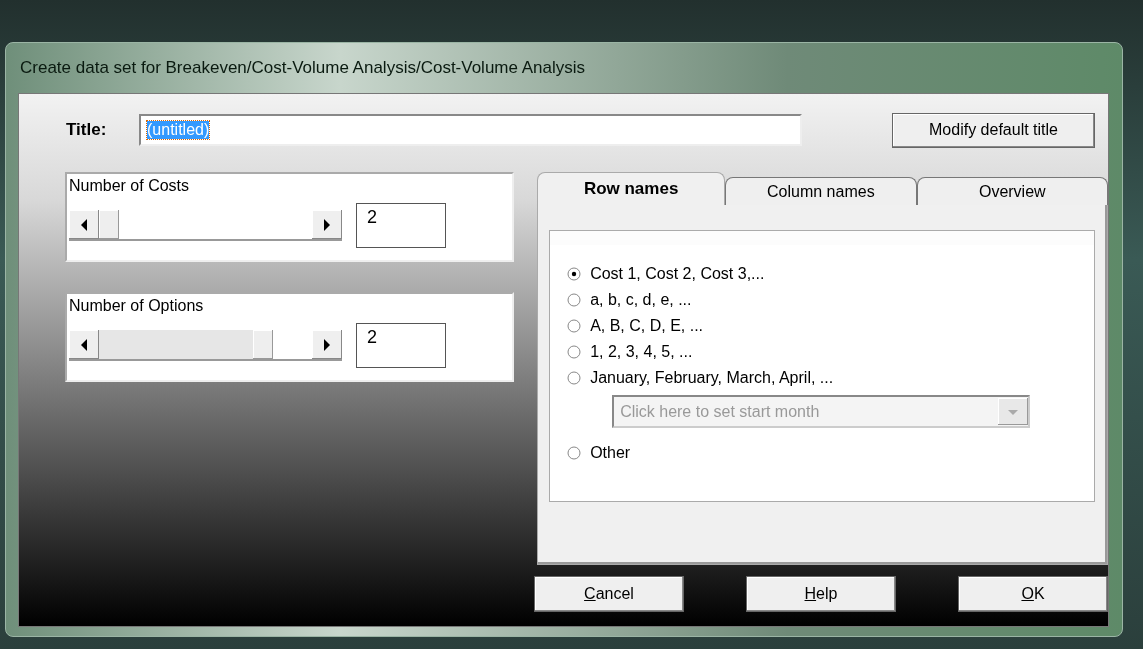 The height and width of the screenshot is (649, 1143). I want to click on group-label: Number of Costs, so click(130, 186).